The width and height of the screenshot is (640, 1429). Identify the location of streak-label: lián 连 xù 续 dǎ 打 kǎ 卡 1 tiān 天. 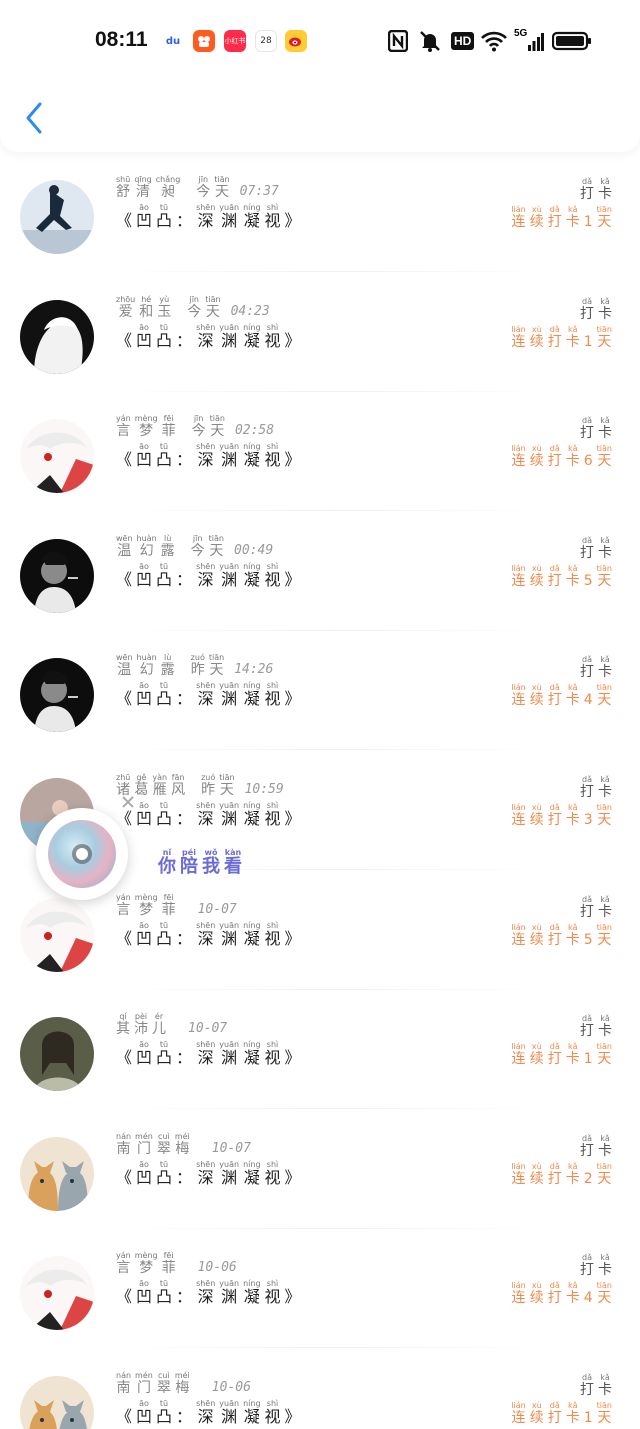
(563, 1409).